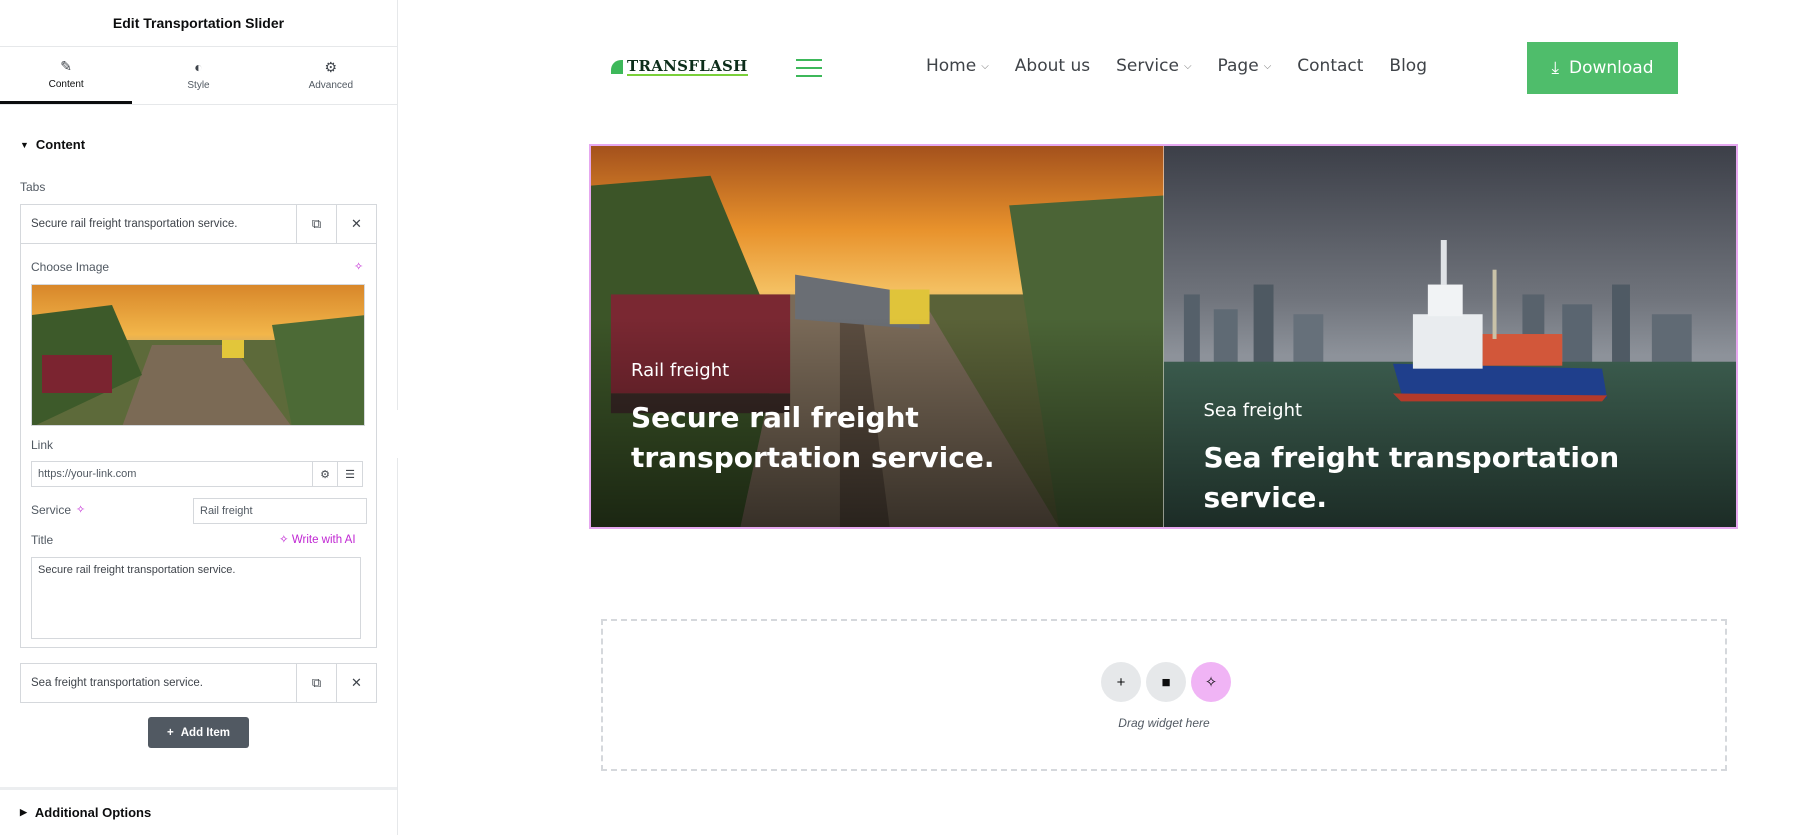  I want to click on nav-about-label: About us, so click(1052, 66).